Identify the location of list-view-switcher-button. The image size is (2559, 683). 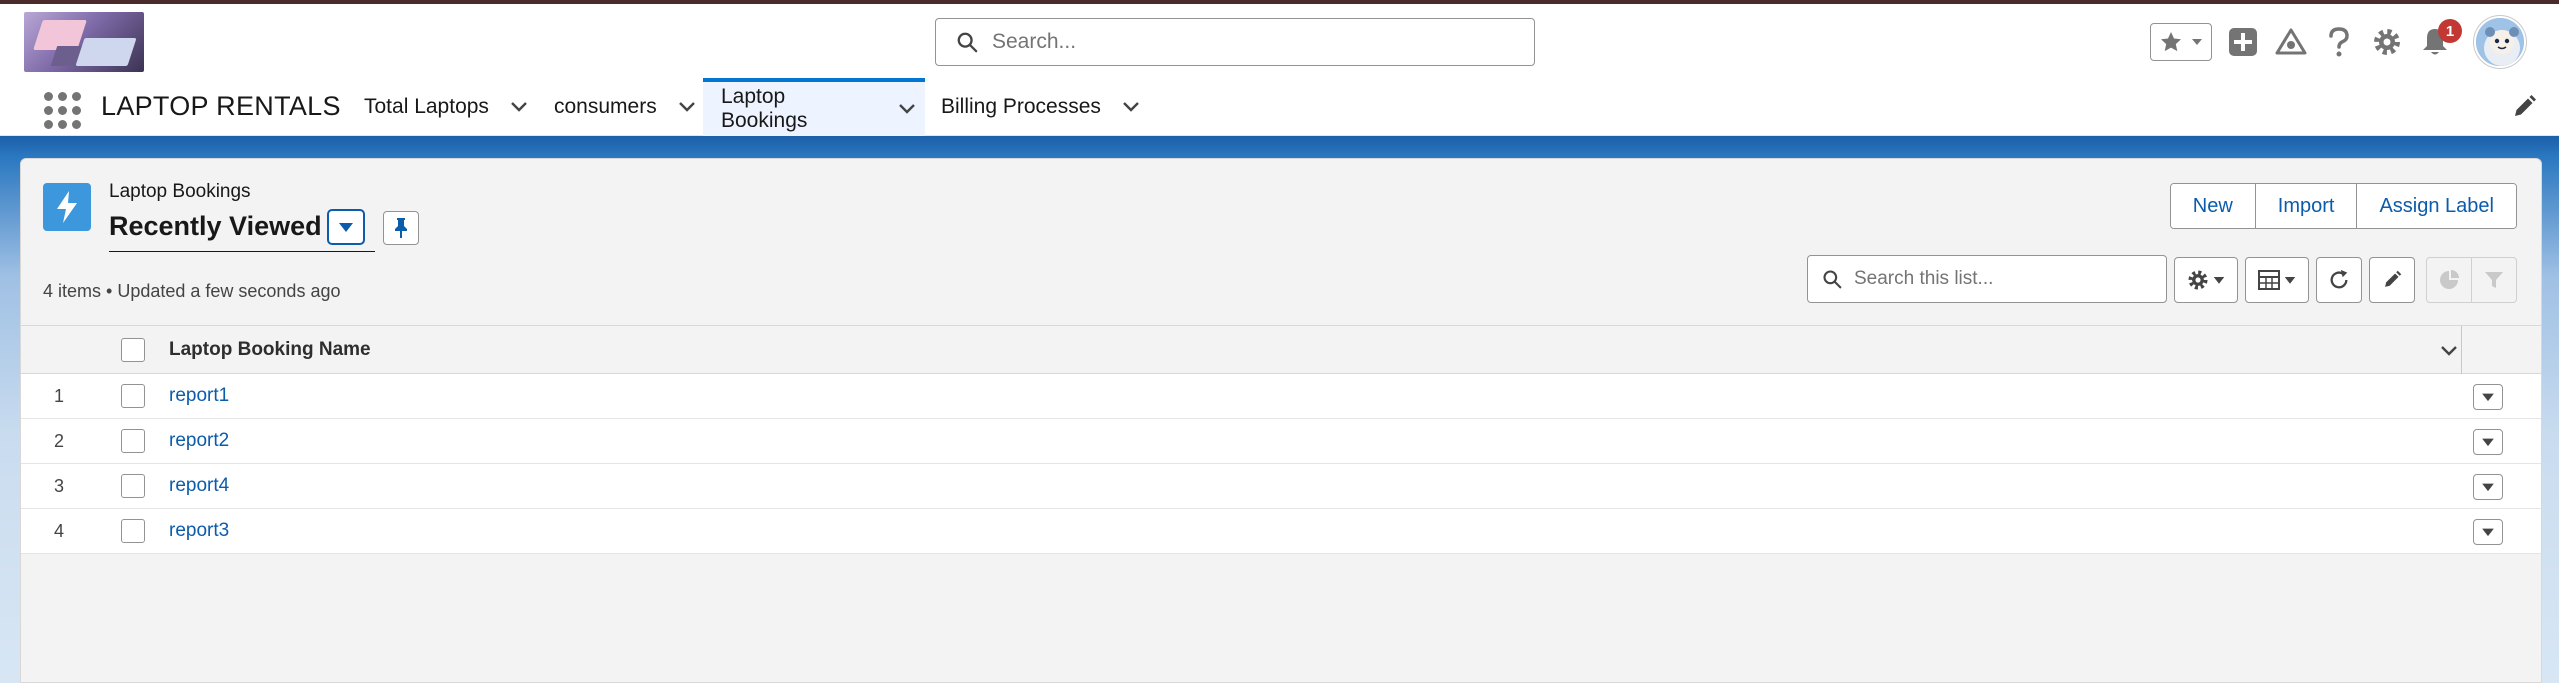
(346, 227).